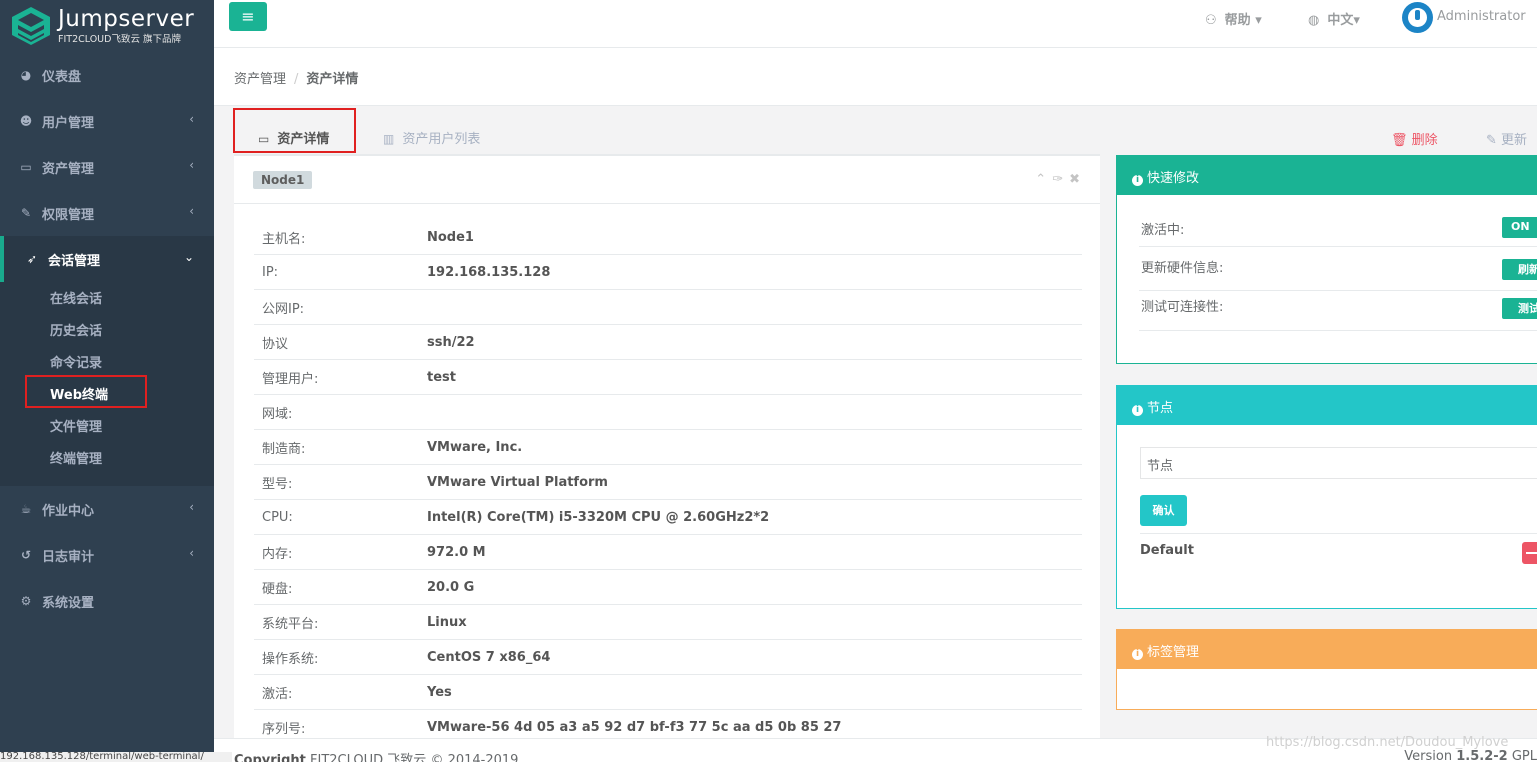 This screenshot has height=762, width=1537. I want to click on table-row: 公网IP:, so click(668, 307).